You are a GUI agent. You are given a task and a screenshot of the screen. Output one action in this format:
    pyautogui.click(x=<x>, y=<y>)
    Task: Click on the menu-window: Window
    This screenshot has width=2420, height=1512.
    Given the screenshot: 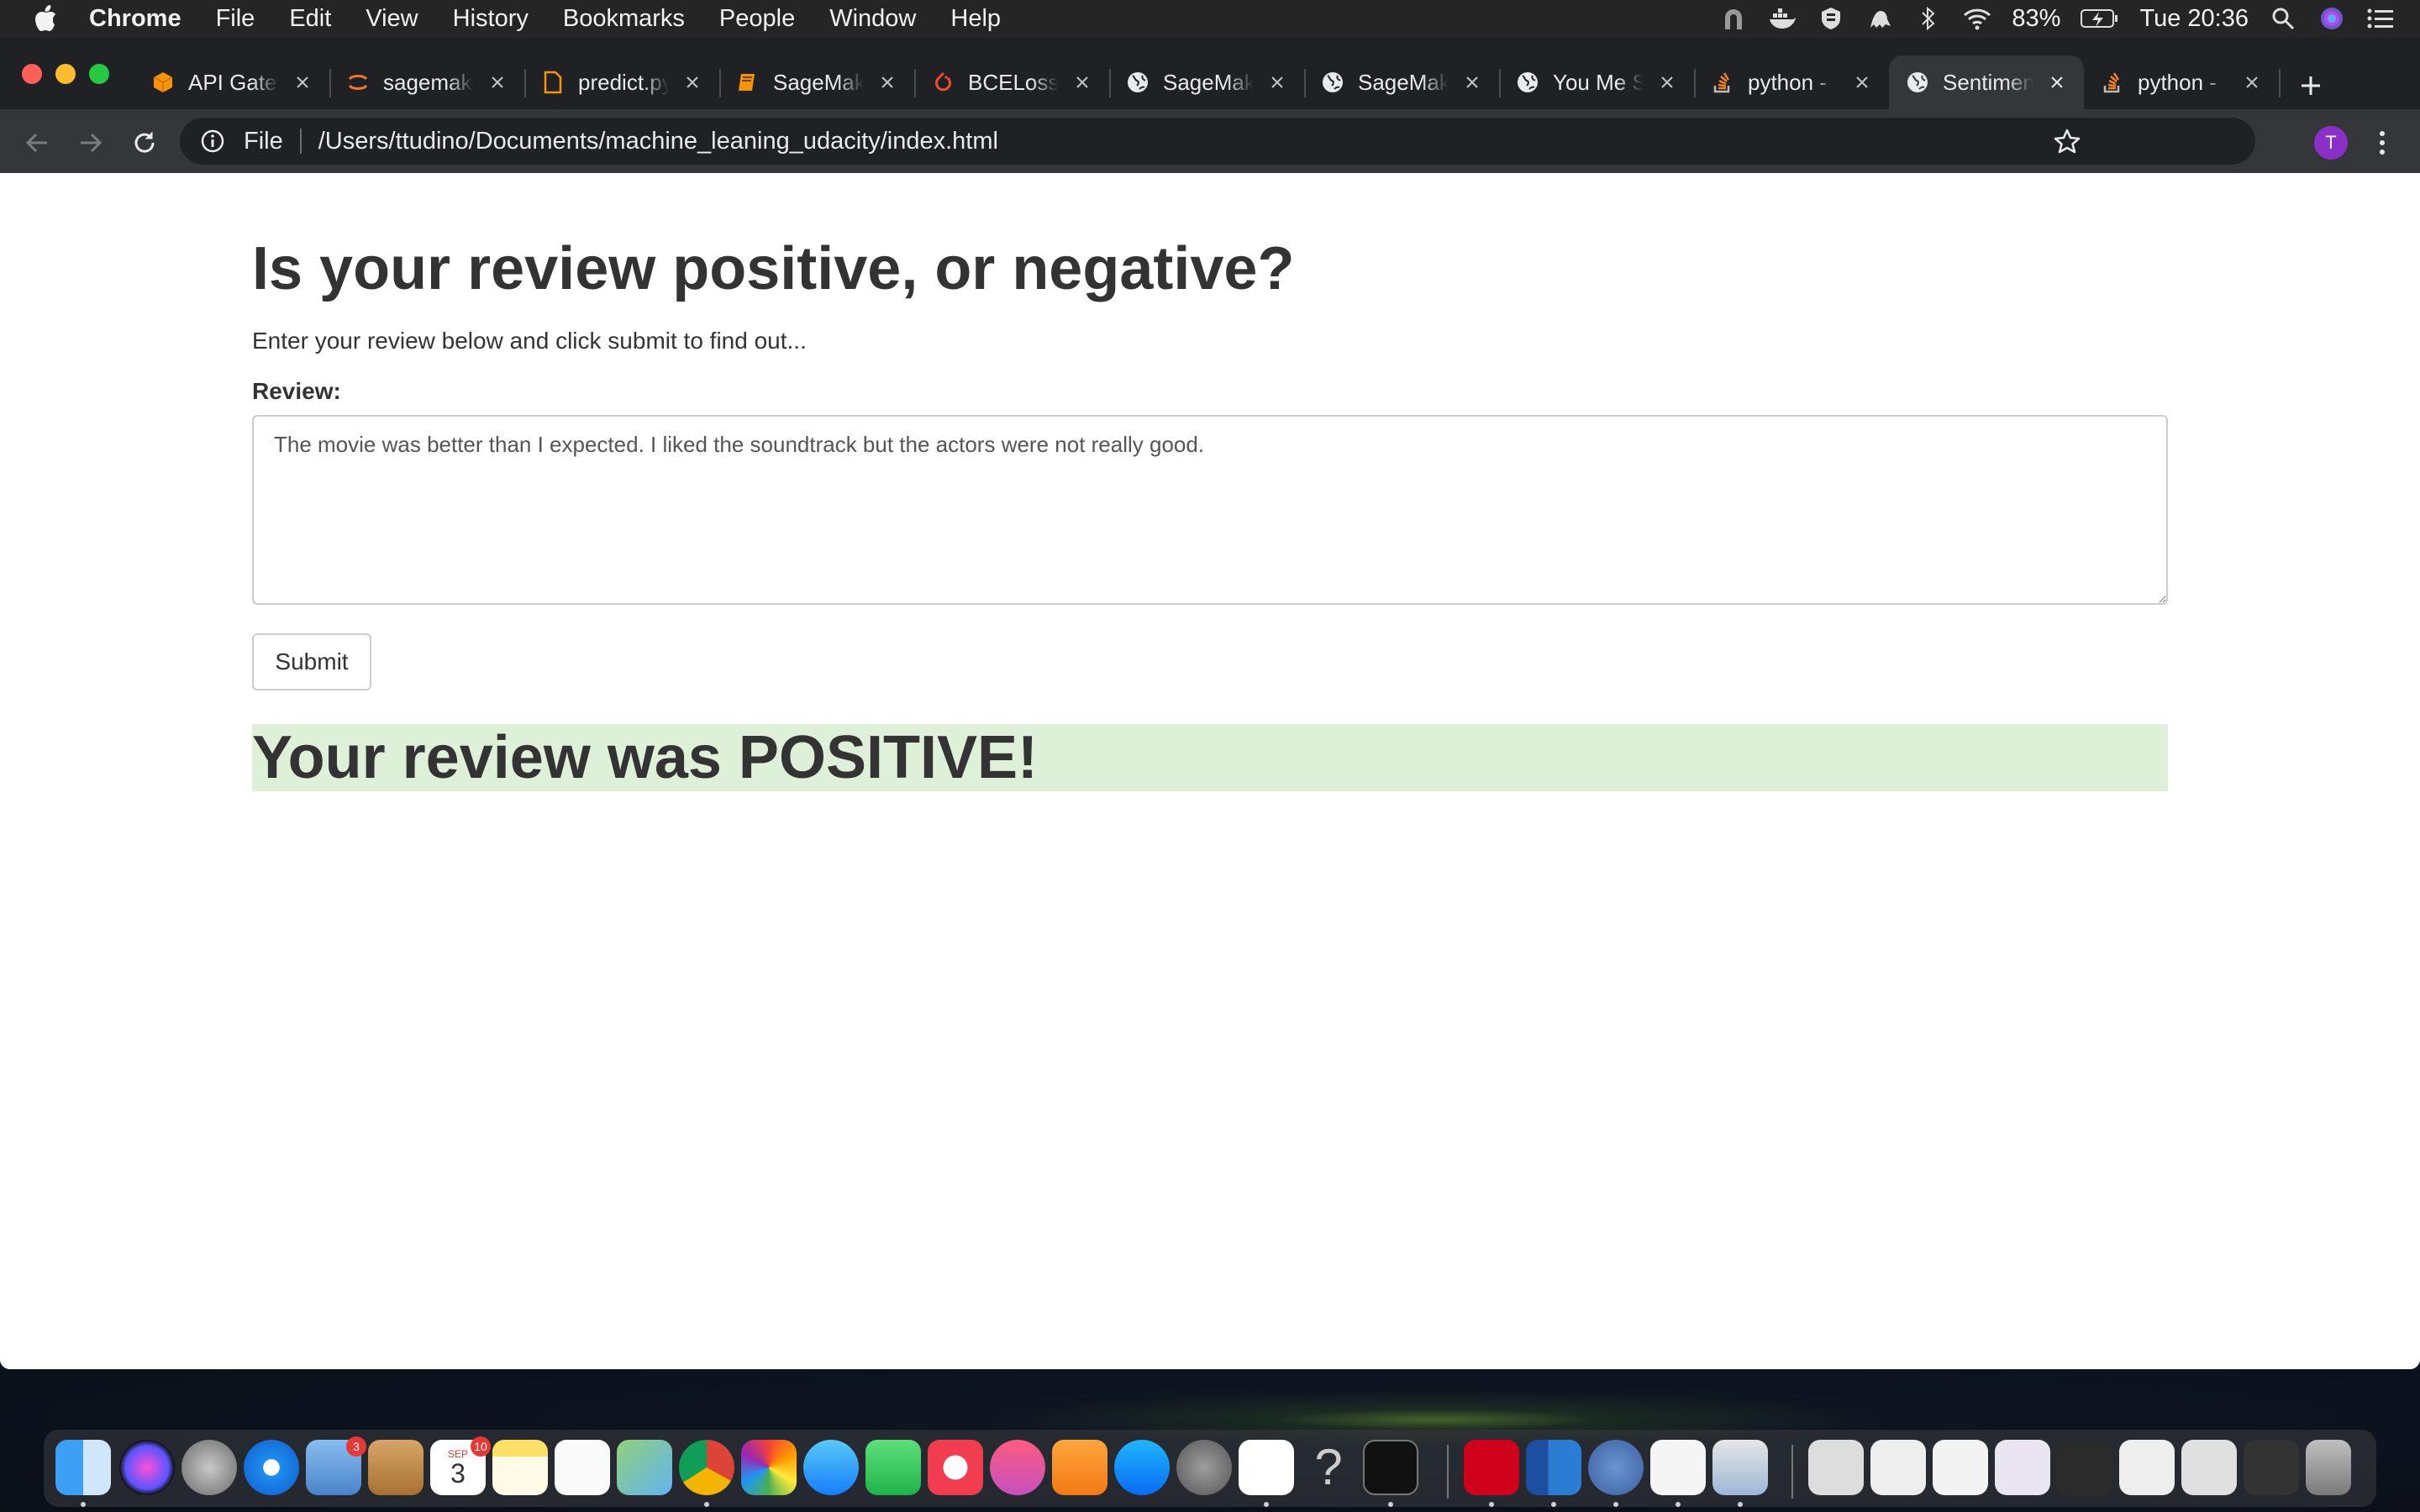 What is the action you would take?
    pyautogui.click(x=872, y=19)
    